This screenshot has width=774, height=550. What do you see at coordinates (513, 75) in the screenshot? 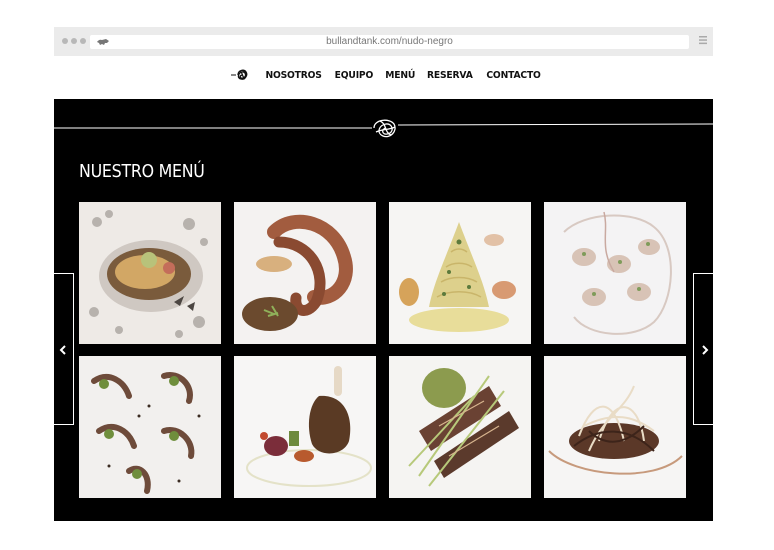
I see `nav-item-contacto: CONTACTO` at bounding box center [513, 75].